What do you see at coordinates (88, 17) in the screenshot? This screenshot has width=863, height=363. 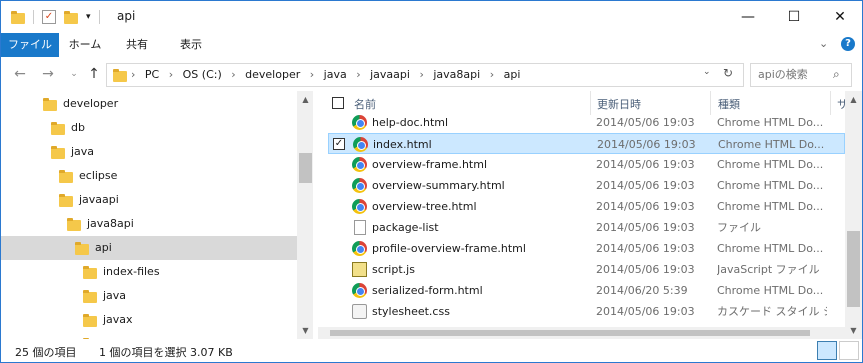 I see `customize-qa-icon: ▾` at bounding box center [88, 17].